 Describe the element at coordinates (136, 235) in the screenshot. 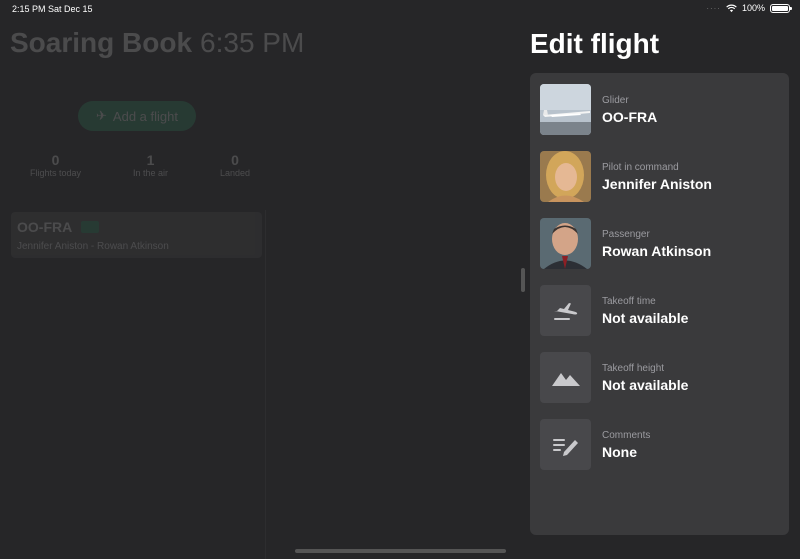

I see `flight-card: OO-FRA Jennifer Aniston - Rowan Atkinson` at that location.